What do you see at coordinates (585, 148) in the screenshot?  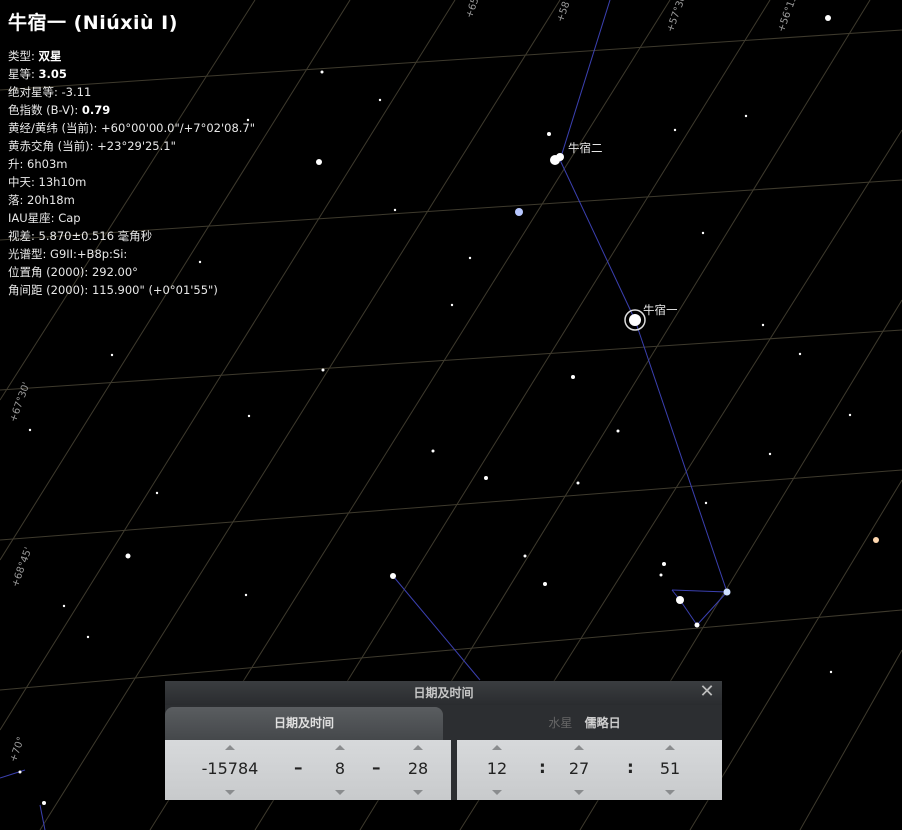 I see `star-label-niuxiu-2: 牛宿二` at bounding box center [585, 148].